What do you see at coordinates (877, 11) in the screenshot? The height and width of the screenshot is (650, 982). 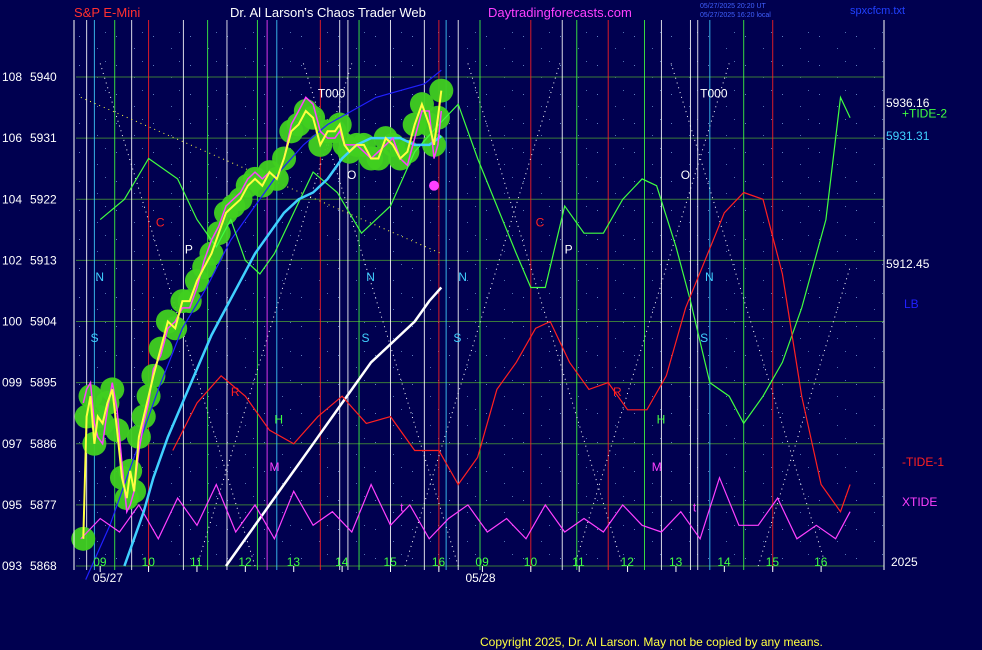 I see `data-file-label: spxcfcm.txt` at bounding box center [877, 11].